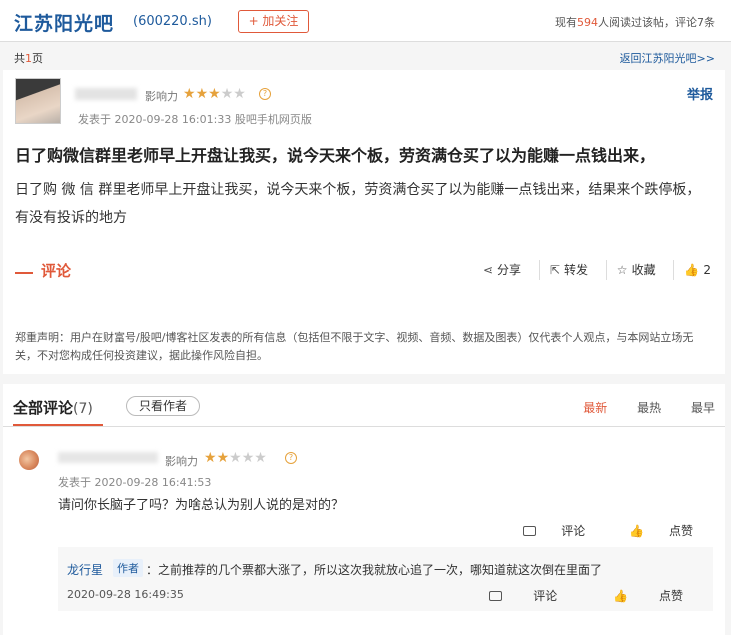  What do you see at coordinates (635, 596) in the screenshot?
I see `reply-like-button: 👍 点赞` at bounding box center [635, 596].